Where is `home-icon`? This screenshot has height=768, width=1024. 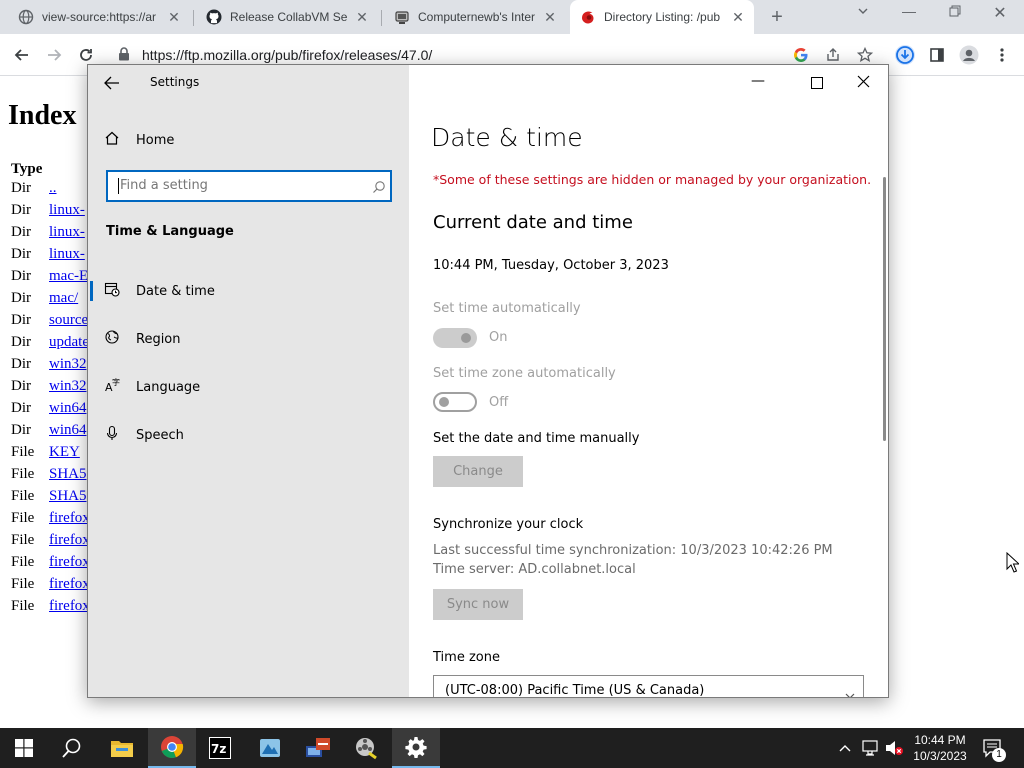 home-icon is located at coordinates (112, 140).